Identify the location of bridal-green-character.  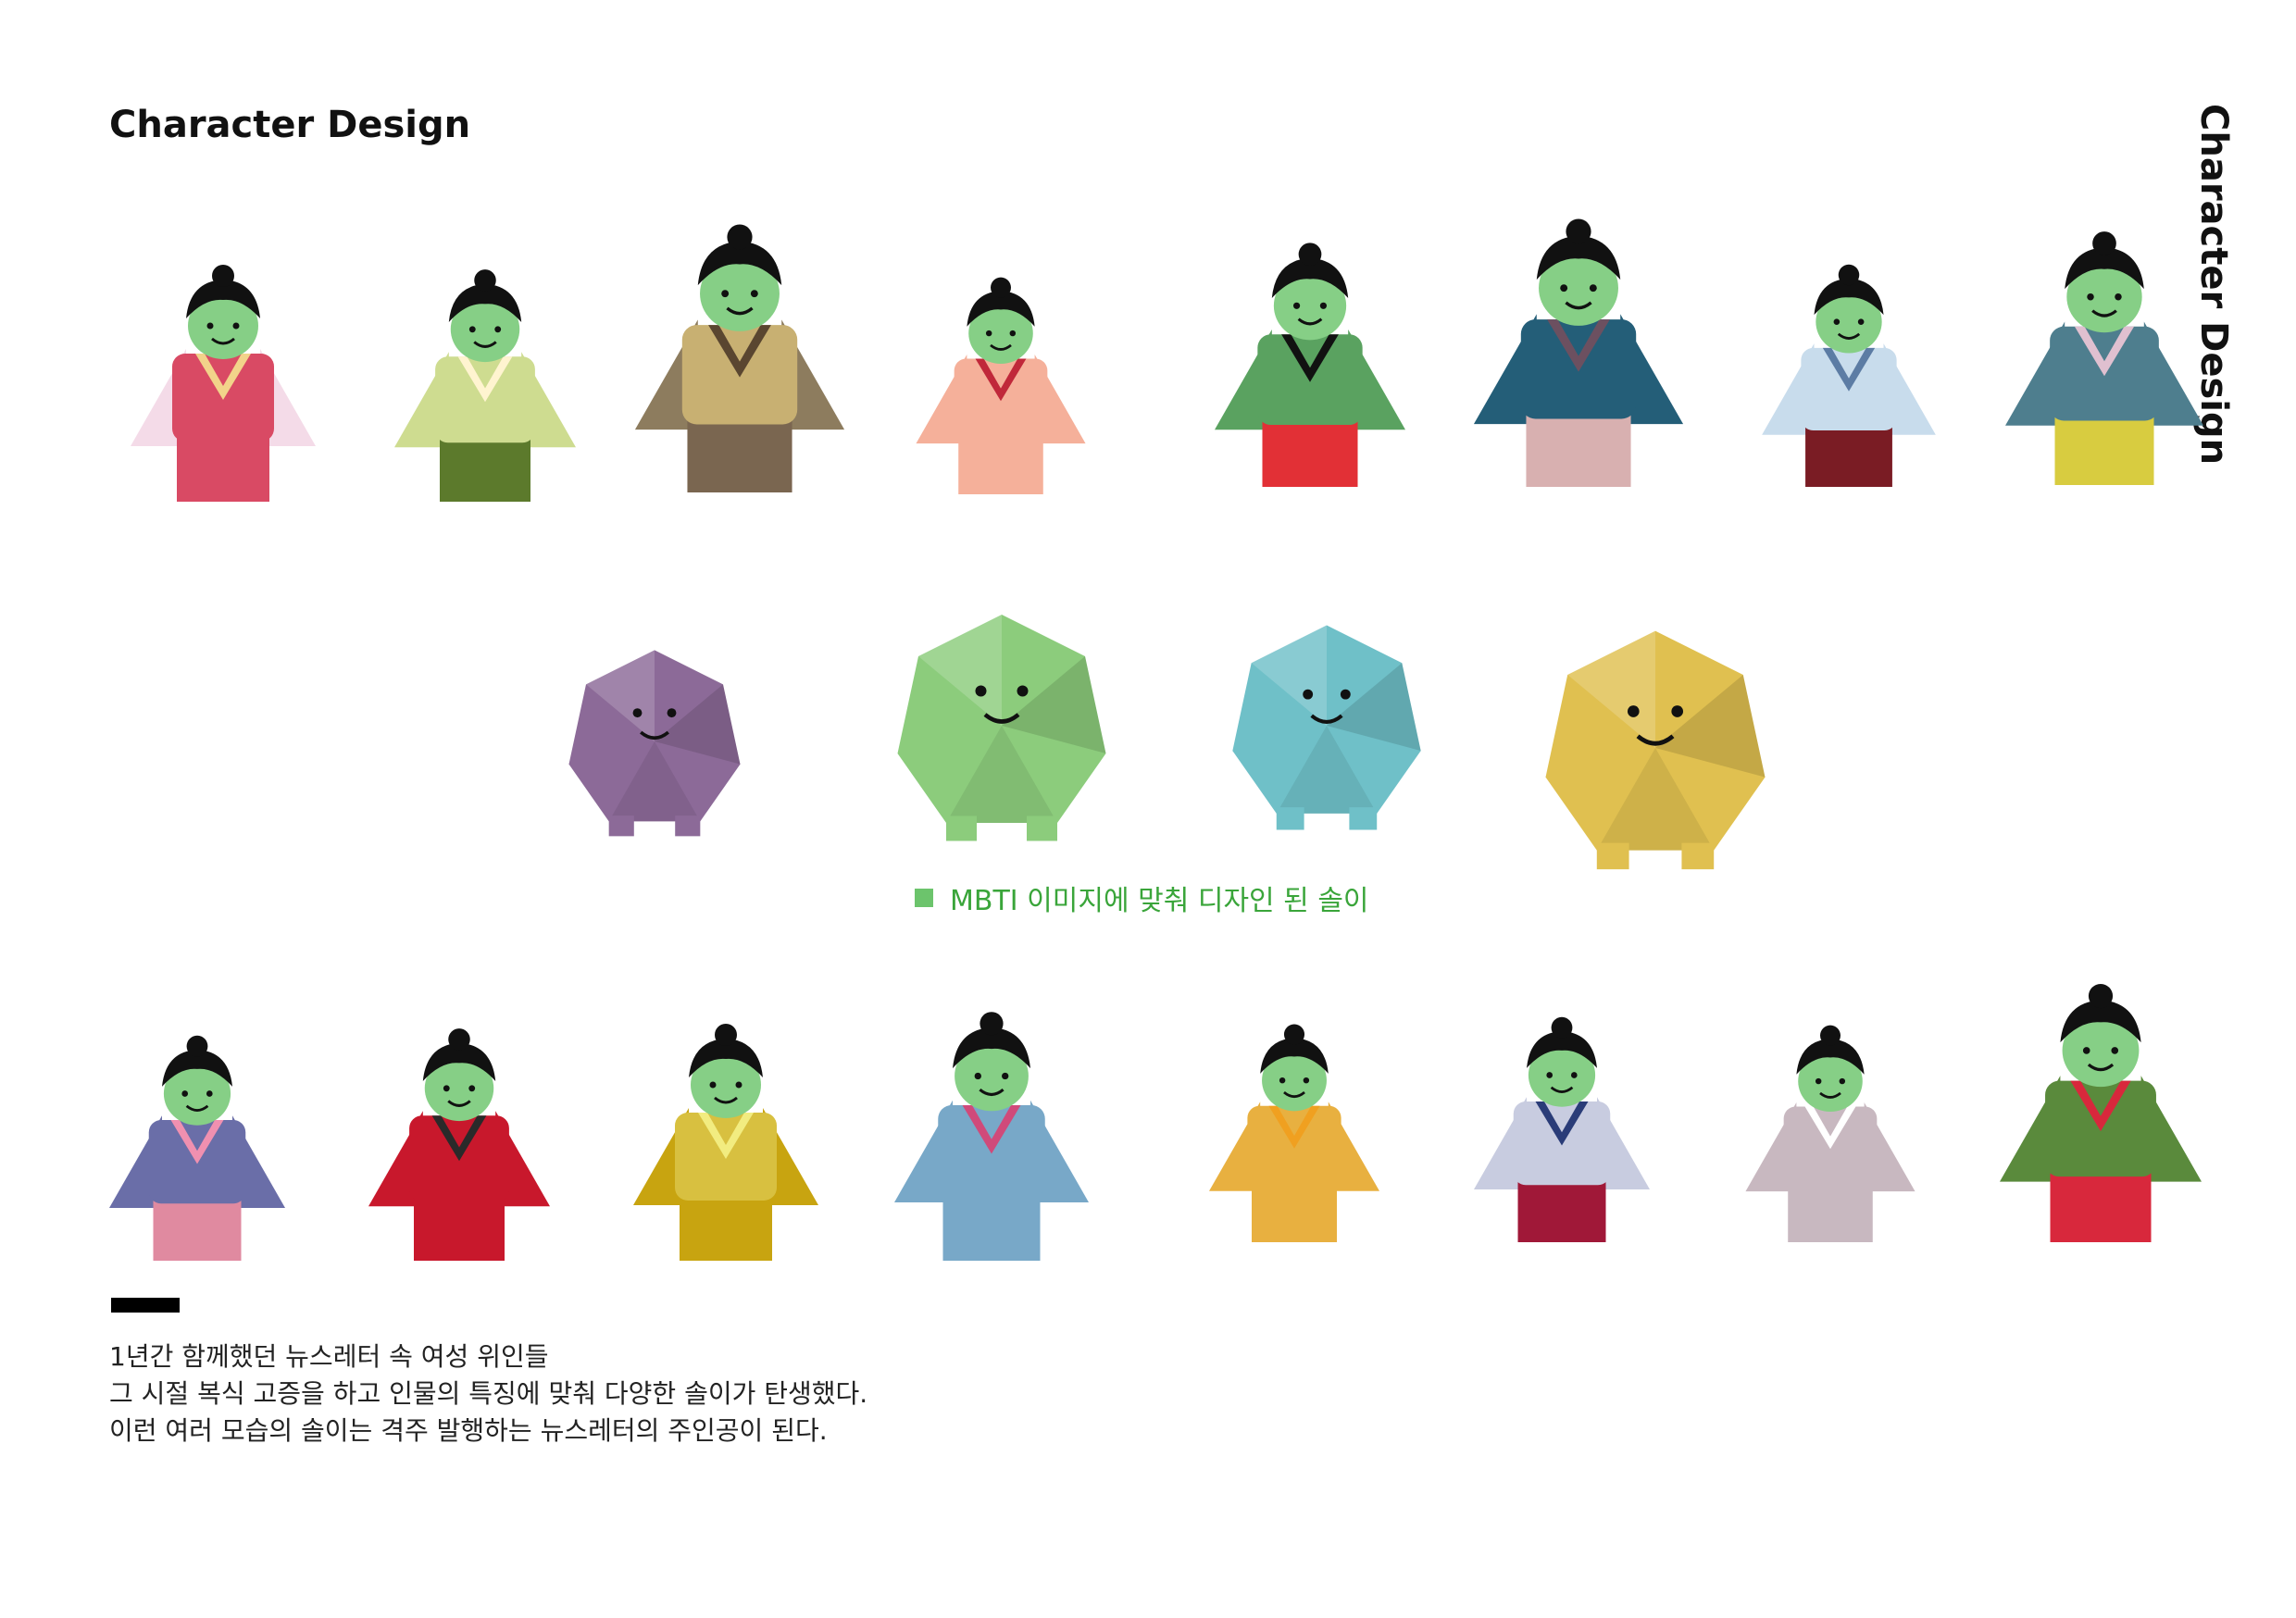
(2101, 1108).